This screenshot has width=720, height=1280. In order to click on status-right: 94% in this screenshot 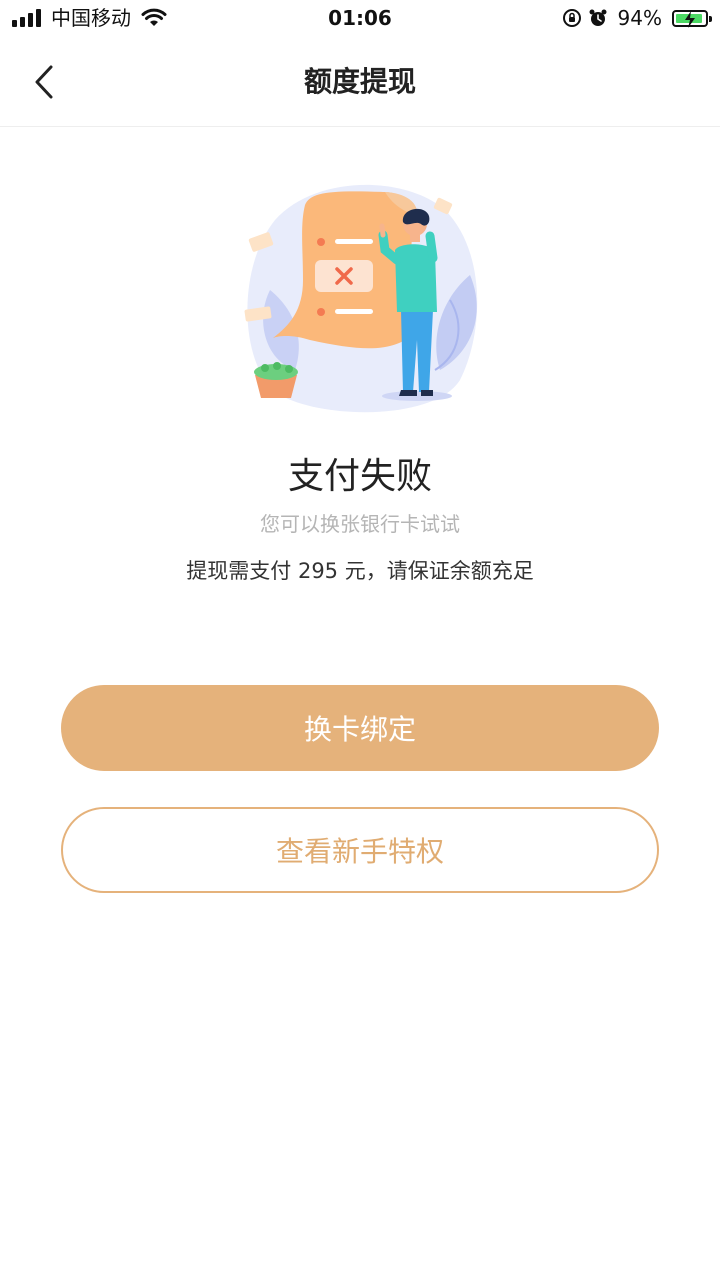, I will do `click(637, 18)`.